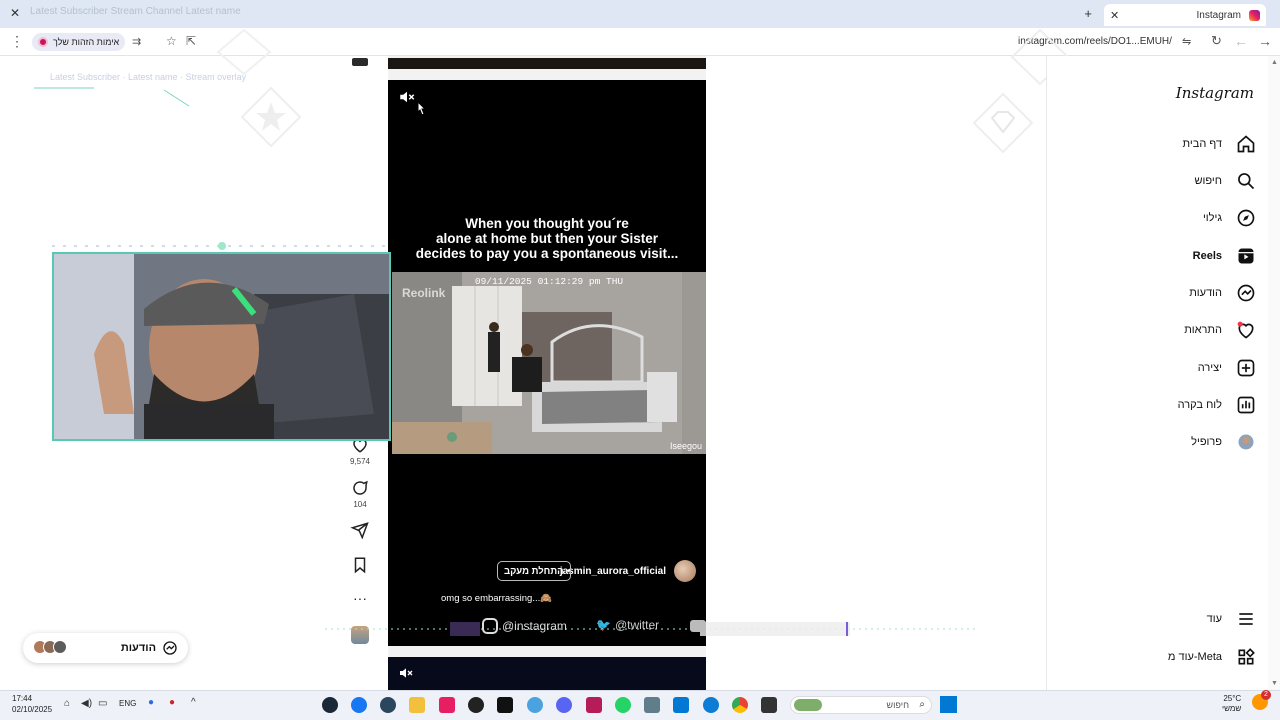 This screenshot has width=1280, height=720. What do you see at coordinates (136, 41) in the screenshot?
I see `reader-icon: ⇉` at bounding box center [136, 41].